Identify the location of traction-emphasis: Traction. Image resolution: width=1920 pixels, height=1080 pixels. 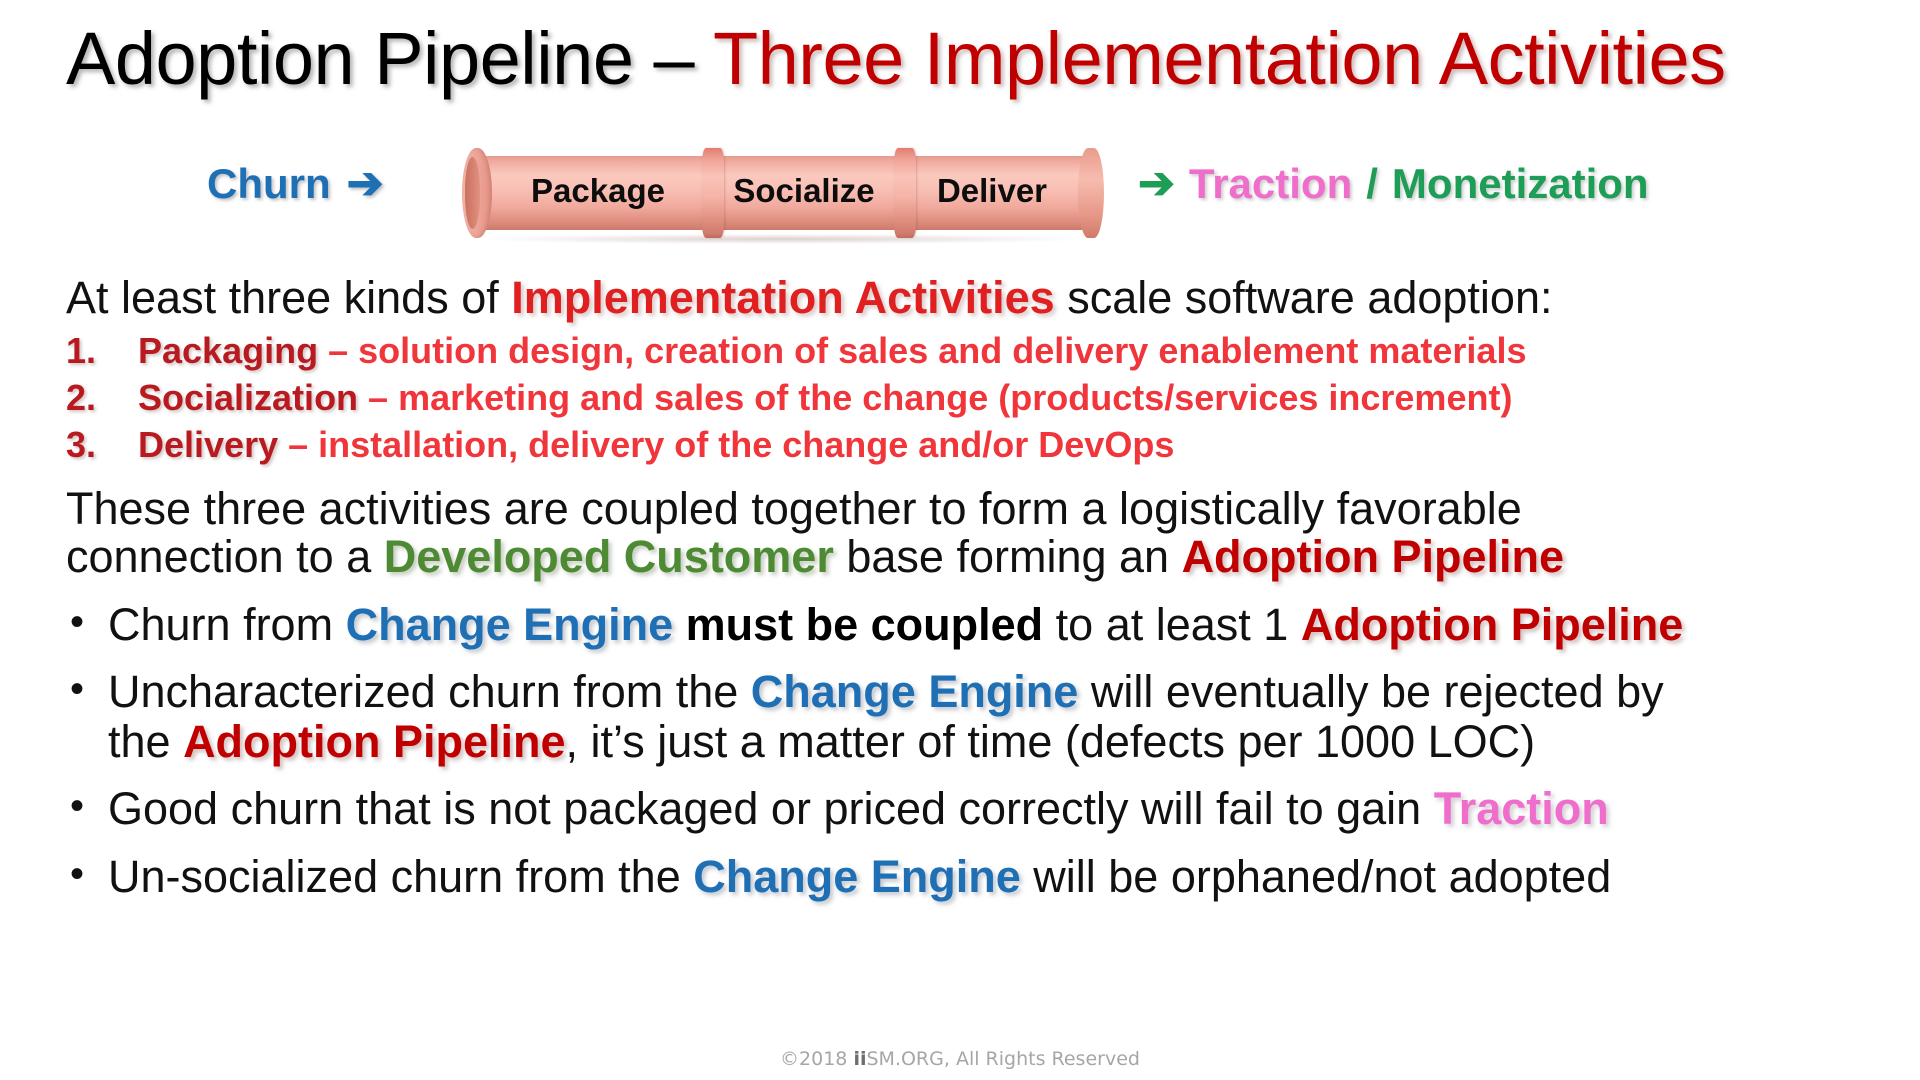
(1521, 809).